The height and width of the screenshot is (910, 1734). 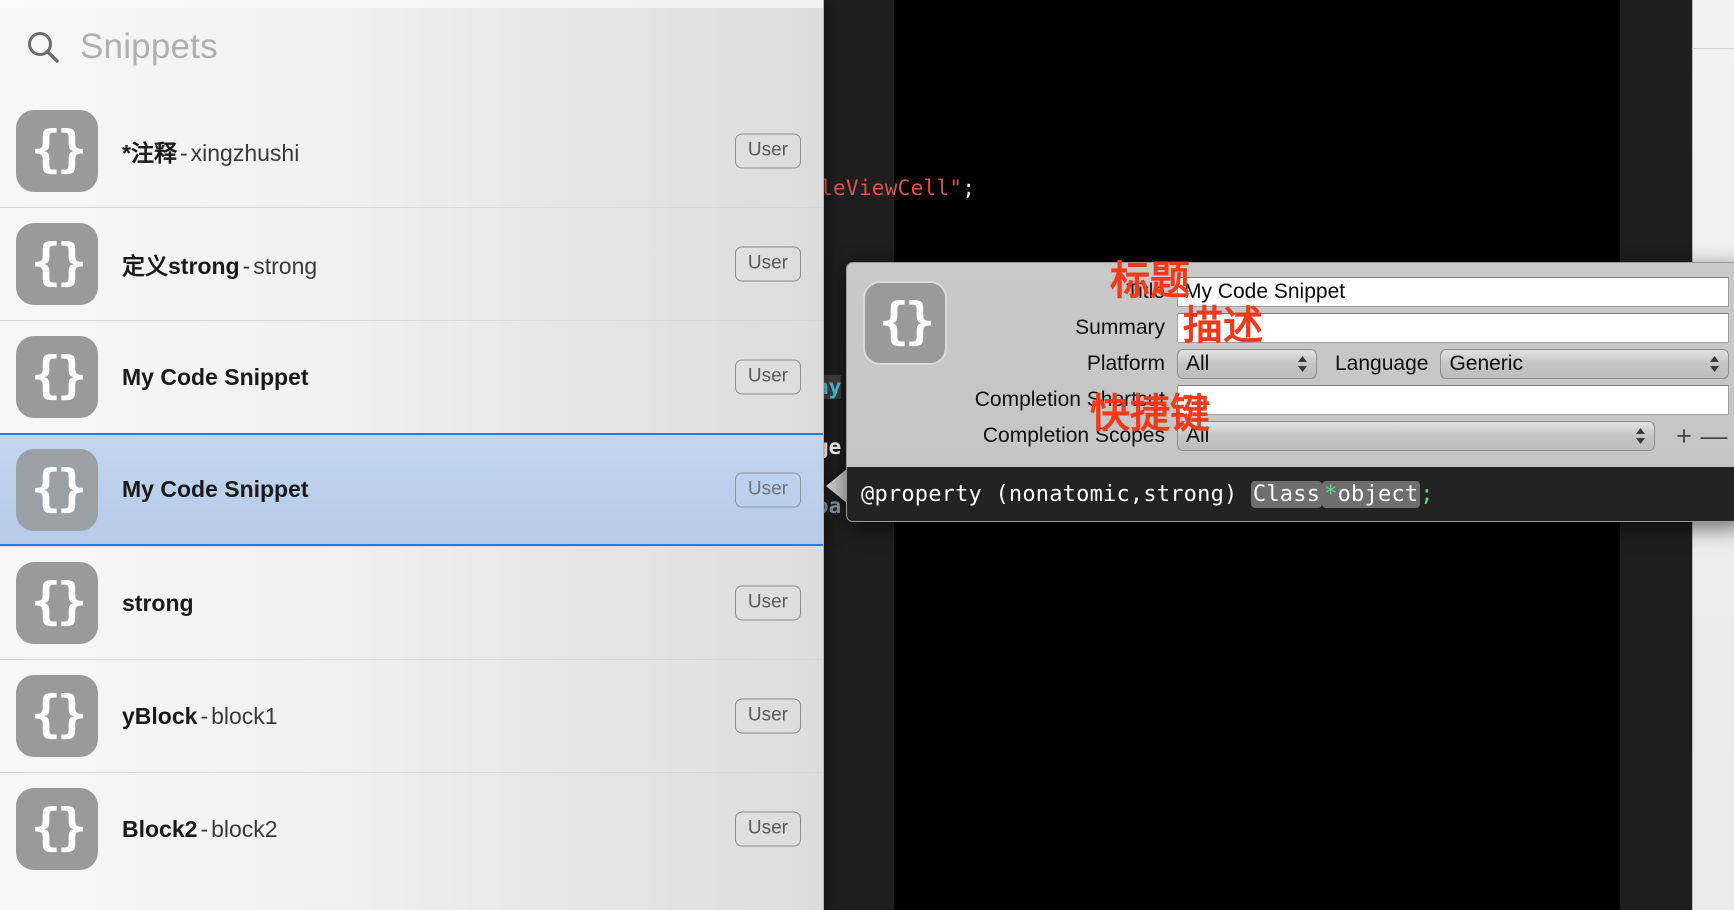 I want to click on scopes-add-remove-controls: + —, so click(x=1699, y=436).